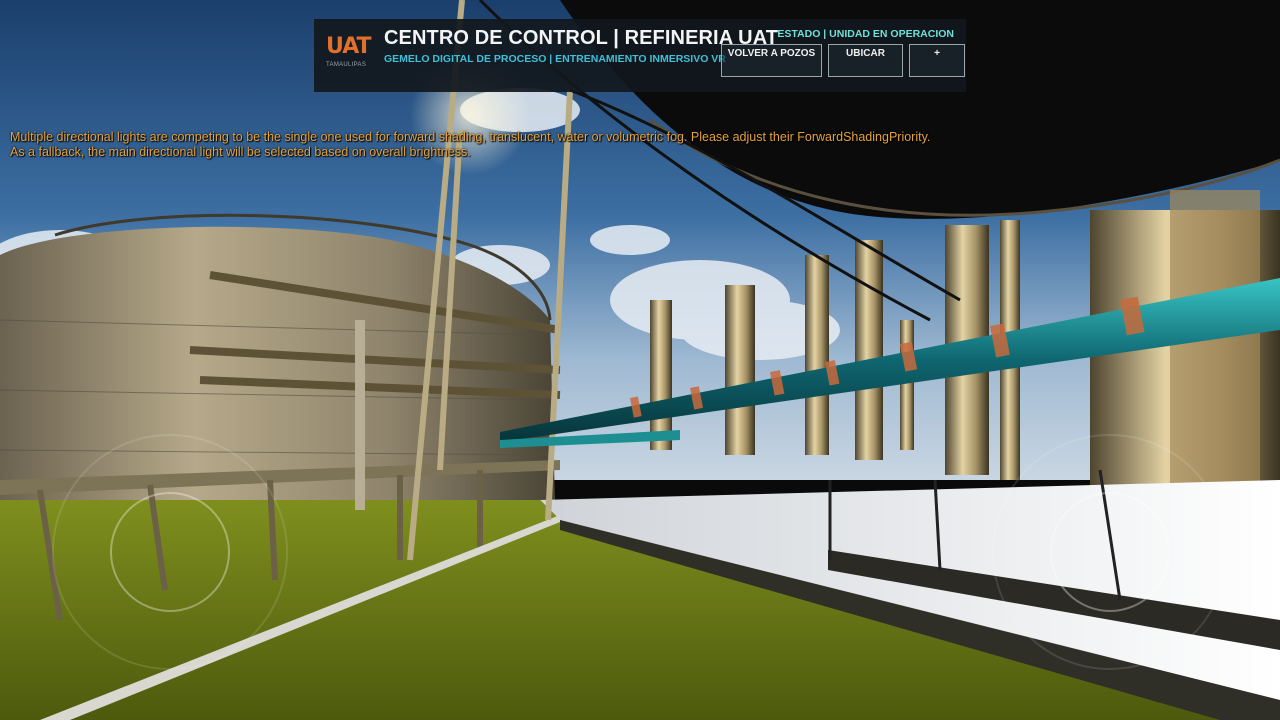 This screenshot has width=1280, height=720. I want to click on more-button: +, so click(937, 60).